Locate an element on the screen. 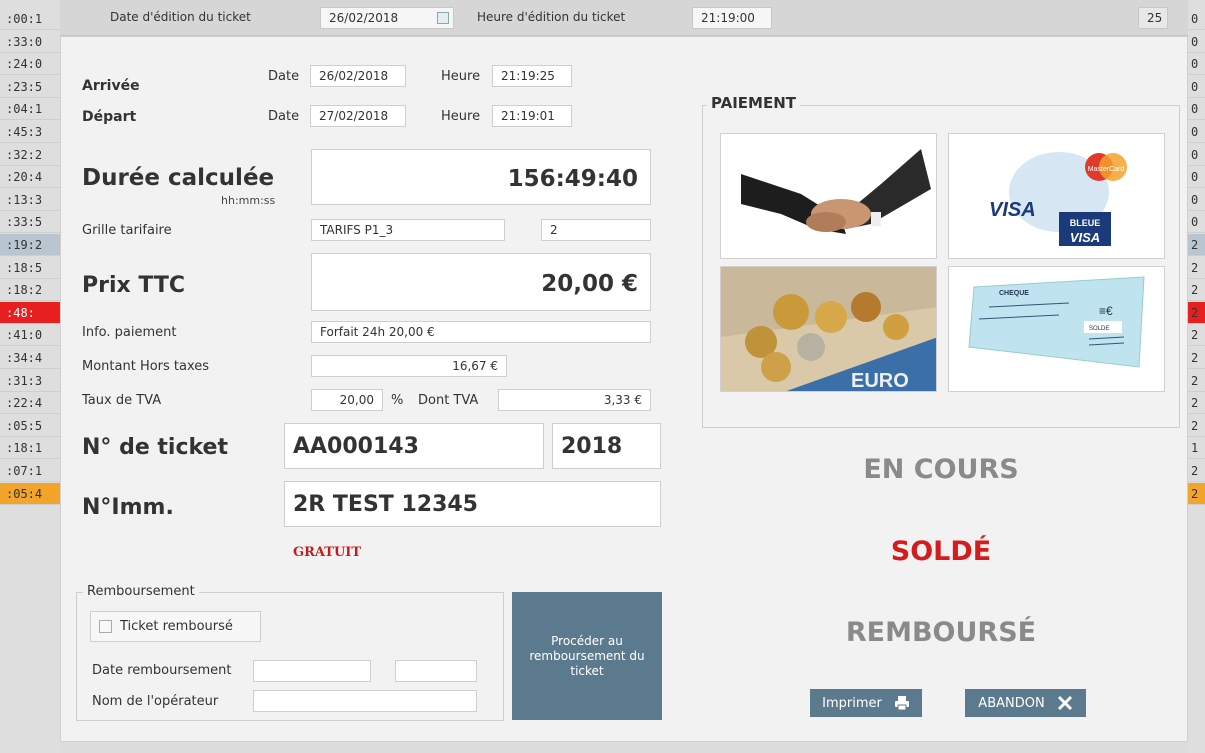 The height and width of the screenshot is (753, 1205). abandon-label: ABANDON is located at coordinates (1011, 703).